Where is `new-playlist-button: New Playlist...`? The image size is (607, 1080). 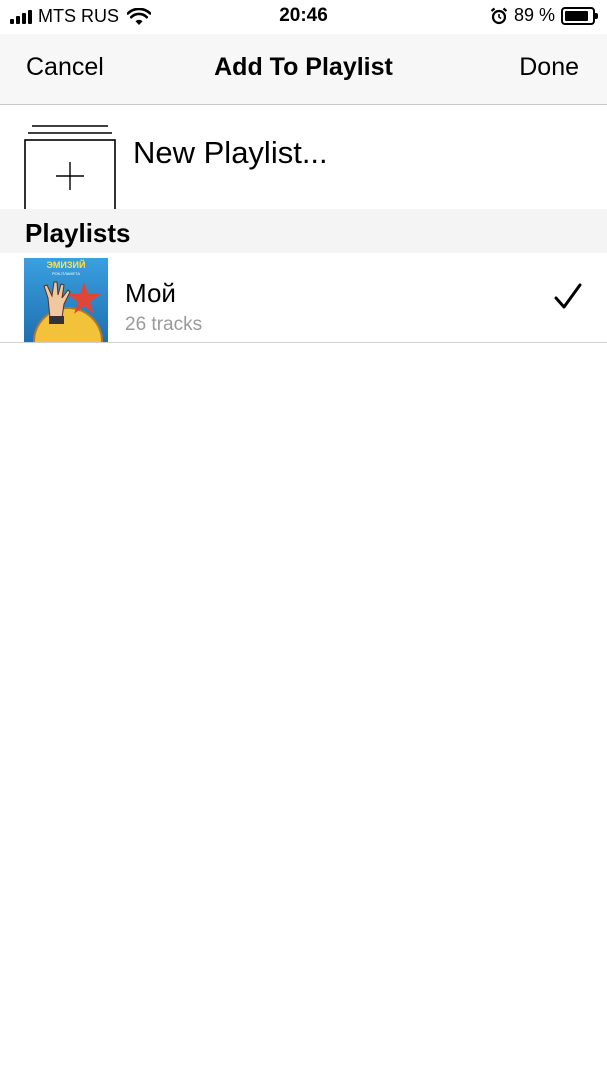 new-playlist-button: New Playlist... is located at coordinates (303, 158).